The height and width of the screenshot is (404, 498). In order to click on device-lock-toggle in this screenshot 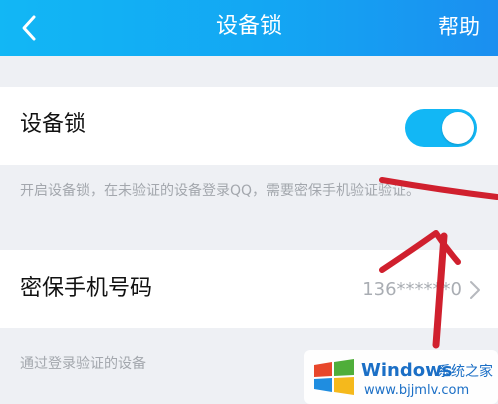, I will do `click(441, 128)`.